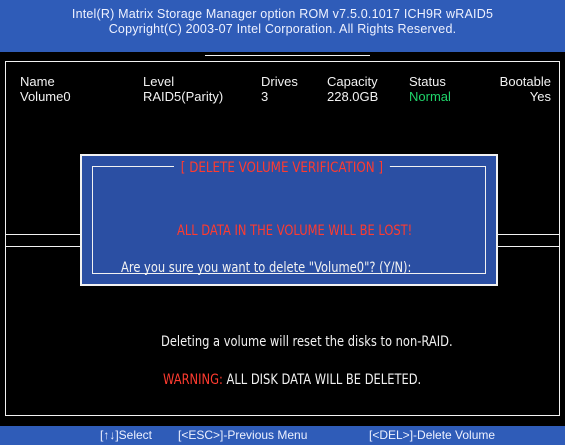 The height and width of the screenshot is (445, 565). What do you see at coordinates (183, 96) in the screenshot?
I see `volume-level: RAID5(Parity)` at bounding box center [183, 96].